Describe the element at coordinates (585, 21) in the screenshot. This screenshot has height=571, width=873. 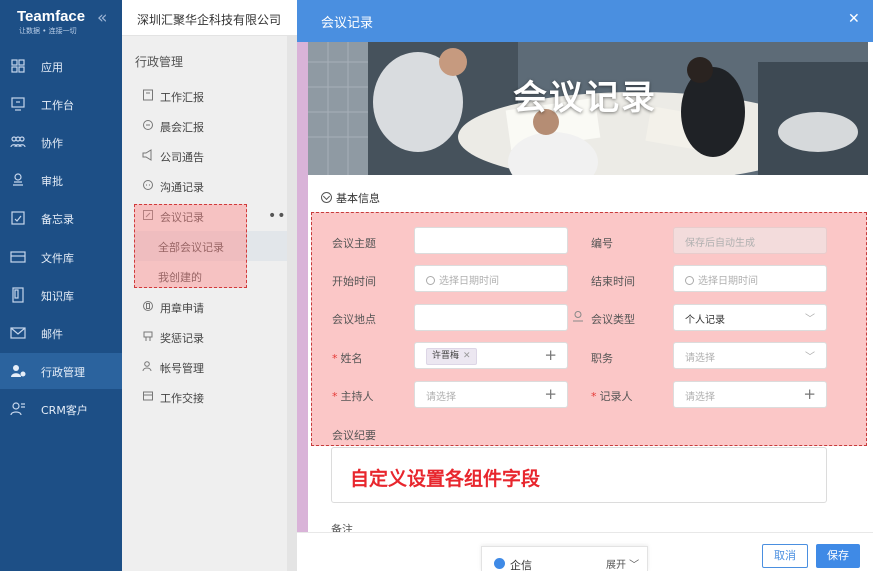
I see `modal-header: 会议记录 ✕` at that location.